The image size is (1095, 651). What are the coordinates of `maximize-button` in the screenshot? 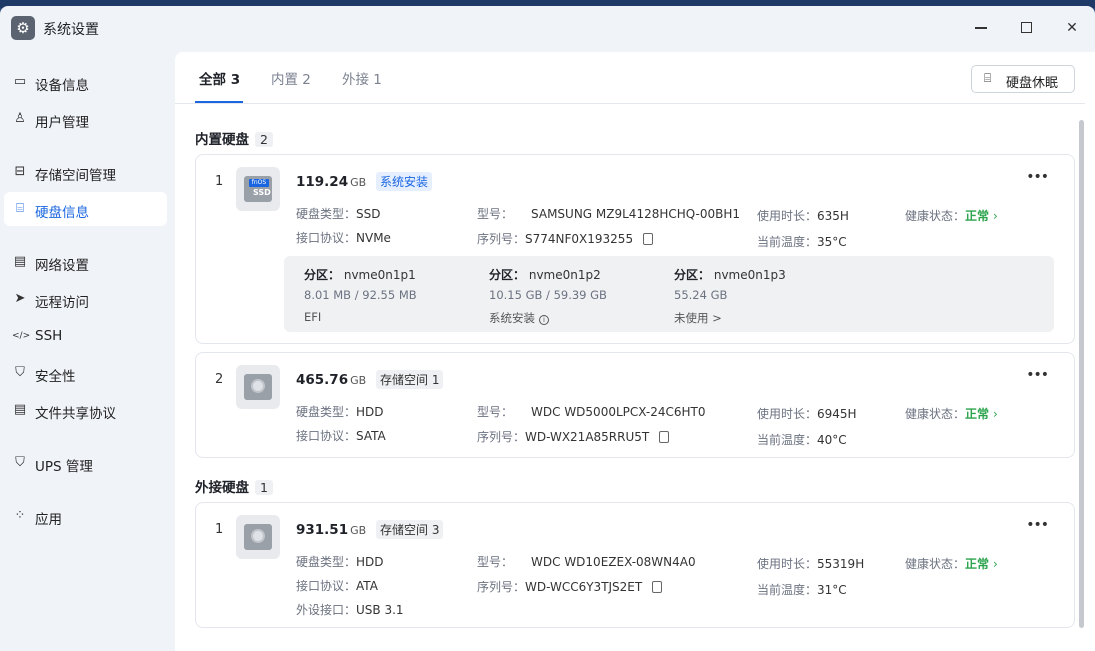 It's located at (1026, 28).